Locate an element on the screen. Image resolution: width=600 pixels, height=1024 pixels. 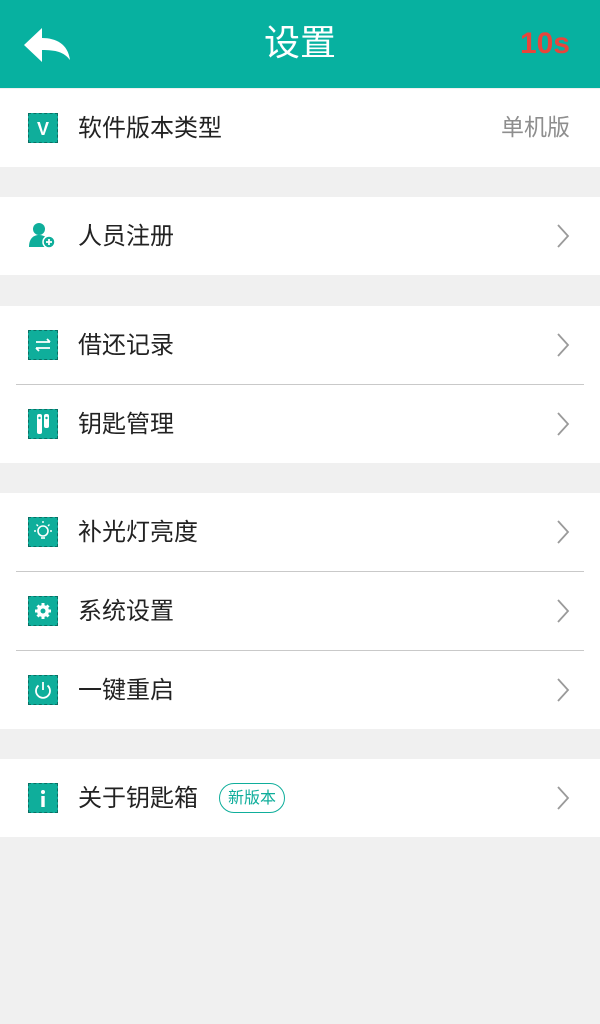
new-version-badge: 新版本 is located at coordinates (252, 798).